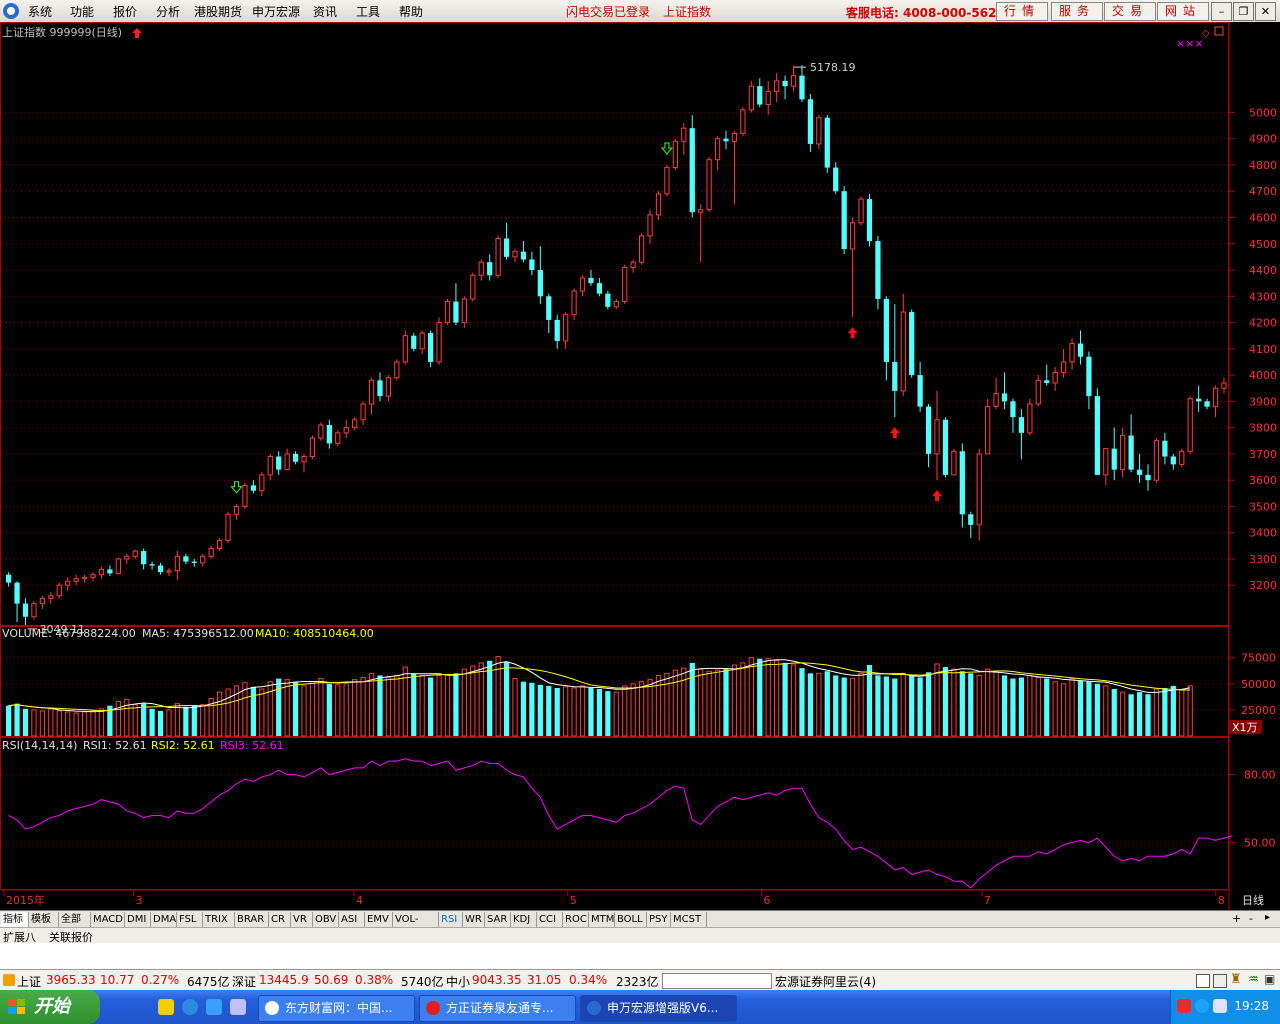 The height and width of the screenshot is (1024, 1280). What do you see at coordinates (325, 11) in the screenshot?
I see `menu-info: 资讯` at bounding box center [325, 11].